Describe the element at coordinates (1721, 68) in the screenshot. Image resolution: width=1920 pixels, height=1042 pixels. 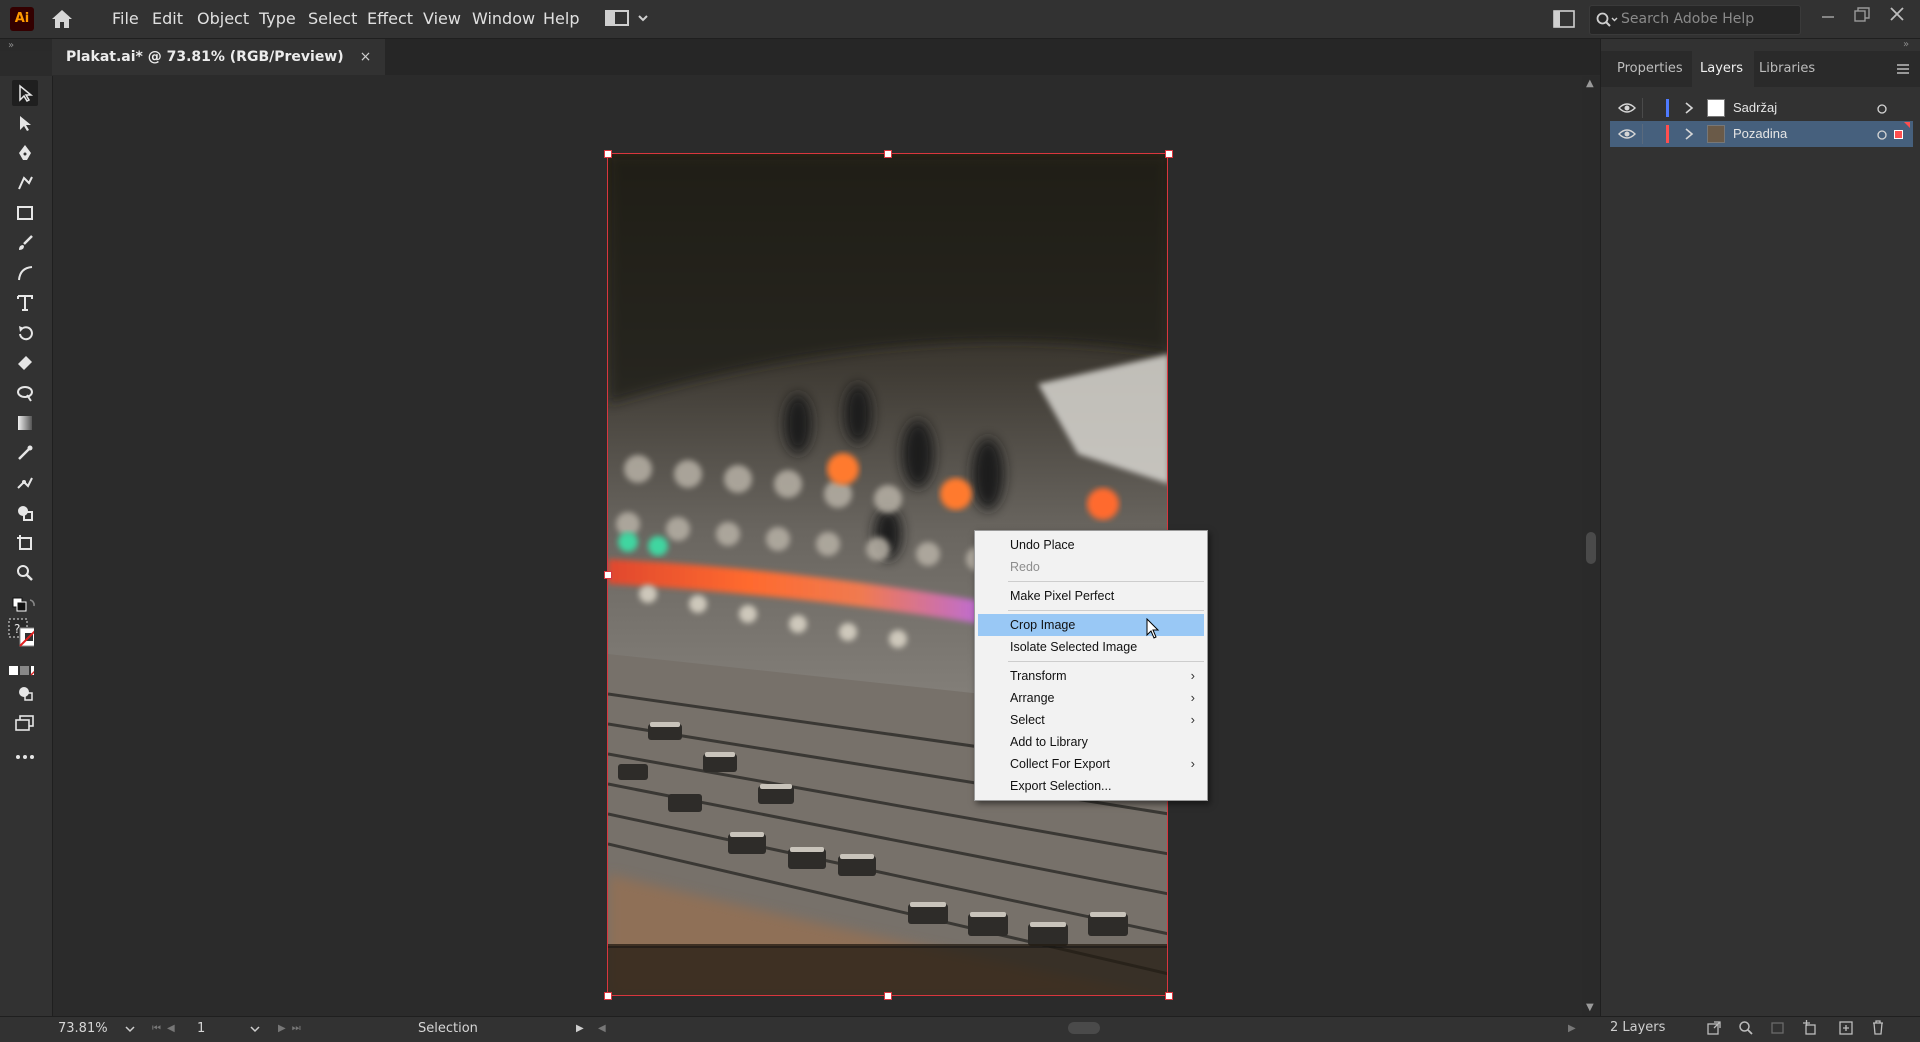
I see `tab-layers: Layers` at that location.